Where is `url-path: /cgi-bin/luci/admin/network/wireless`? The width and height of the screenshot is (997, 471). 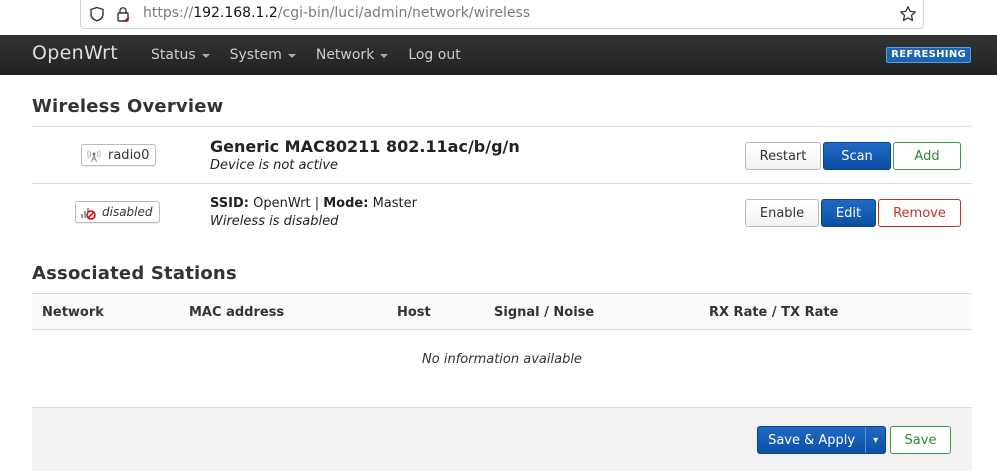 url-path: /cgi-bin/luci/admin/network/wireless is located at coordinates (404, 13).